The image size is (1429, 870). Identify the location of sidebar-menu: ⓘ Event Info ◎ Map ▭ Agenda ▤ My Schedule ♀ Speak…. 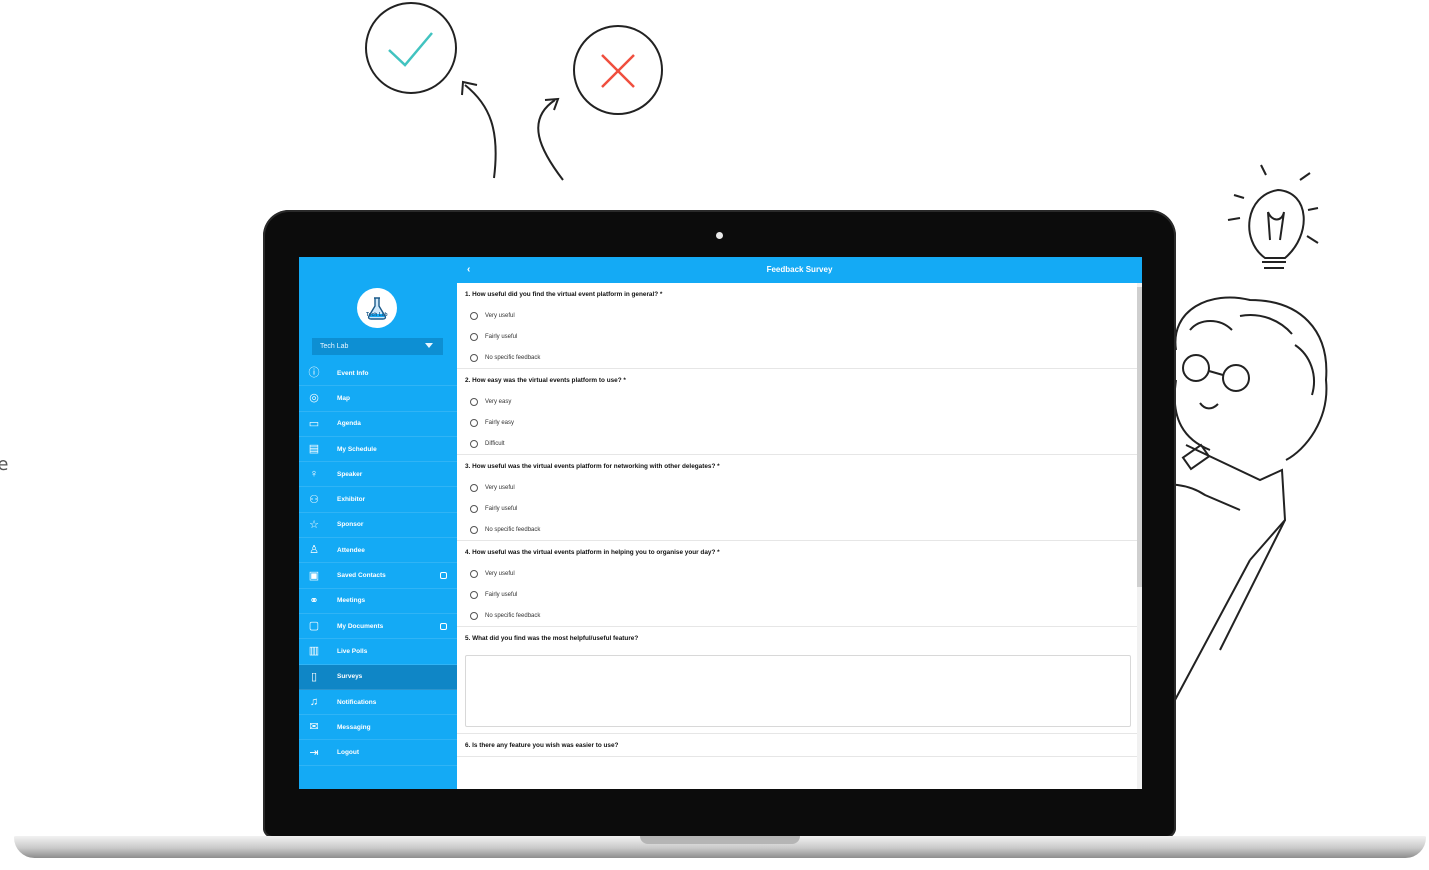
(378, 563).